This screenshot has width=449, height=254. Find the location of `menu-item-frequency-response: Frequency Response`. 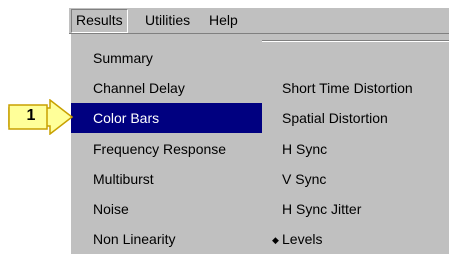

menu-item-frequency-response: Frequency Response is located at coordinates (166, 149).